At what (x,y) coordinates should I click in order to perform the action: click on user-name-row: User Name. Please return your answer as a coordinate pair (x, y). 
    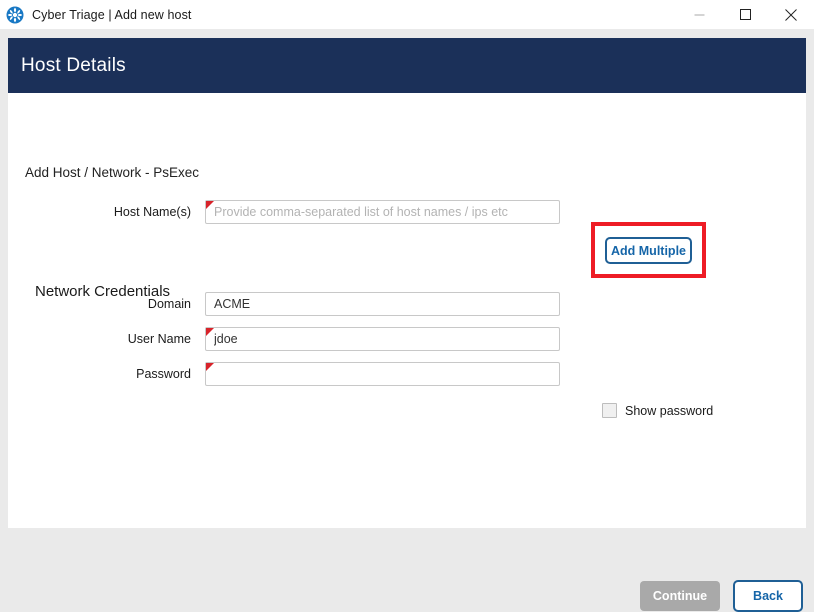
    Looking at the image, I should click on (292, 339).